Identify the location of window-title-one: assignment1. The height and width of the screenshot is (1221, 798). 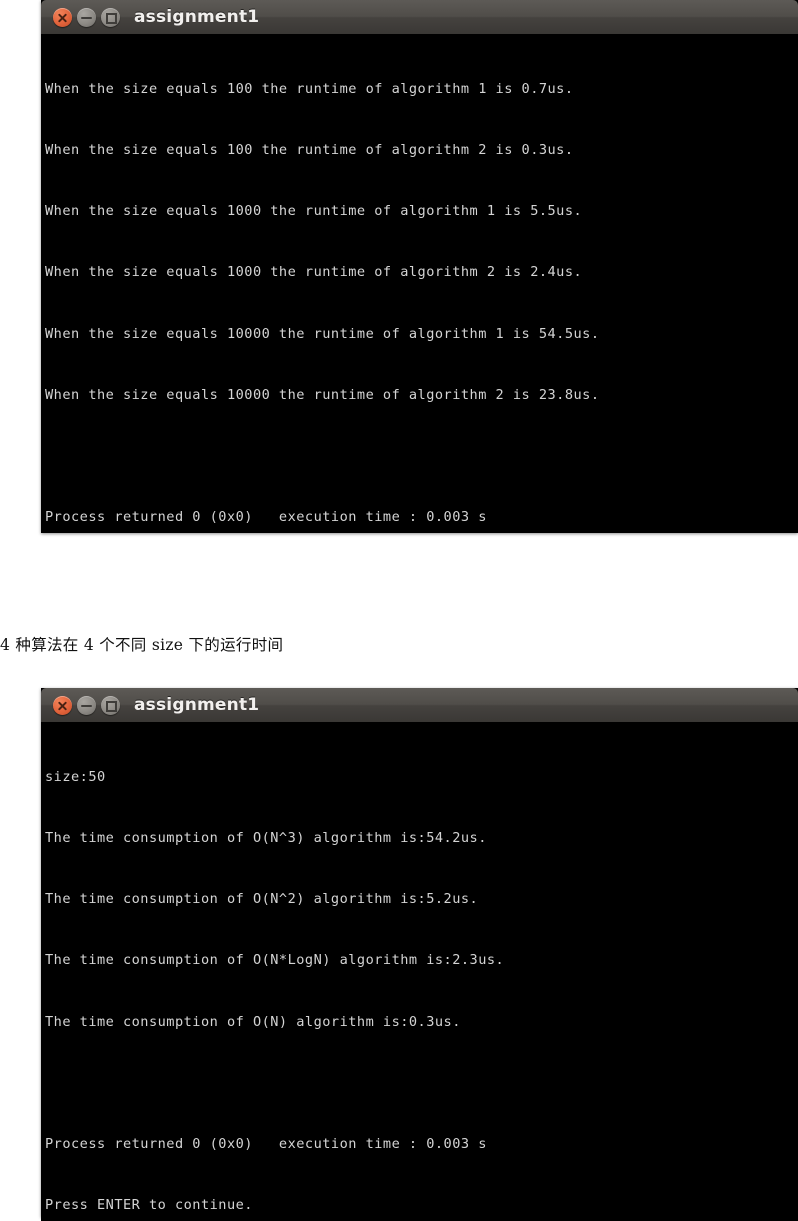
(197, 17).